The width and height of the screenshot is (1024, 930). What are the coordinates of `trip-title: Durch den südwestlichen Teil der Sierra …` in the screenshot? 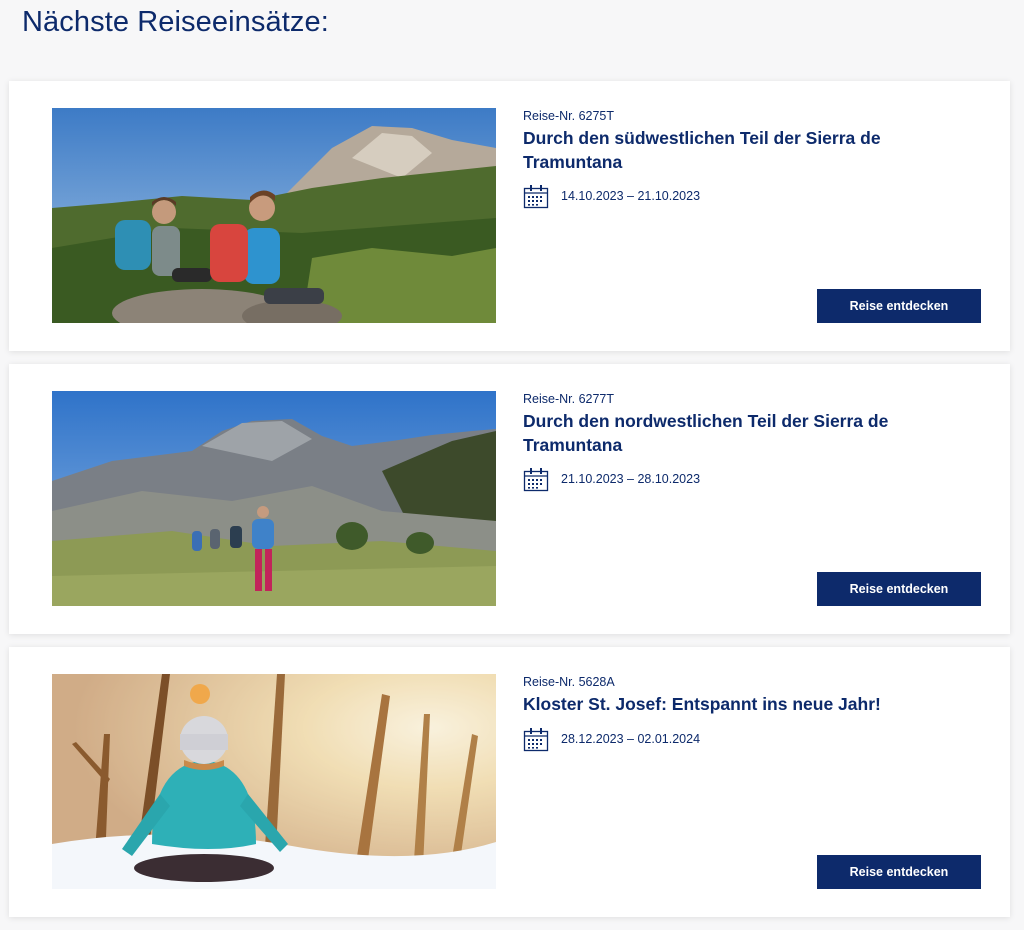 It's located at (733, 150).